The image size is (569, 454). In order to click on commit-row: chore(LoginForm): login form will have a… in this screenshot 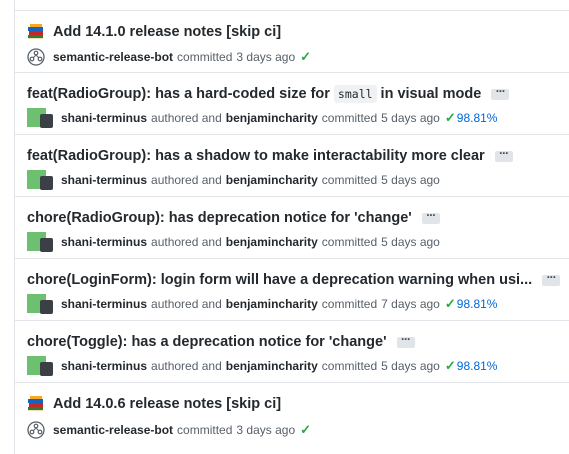, I will do `click(292, 289)`.